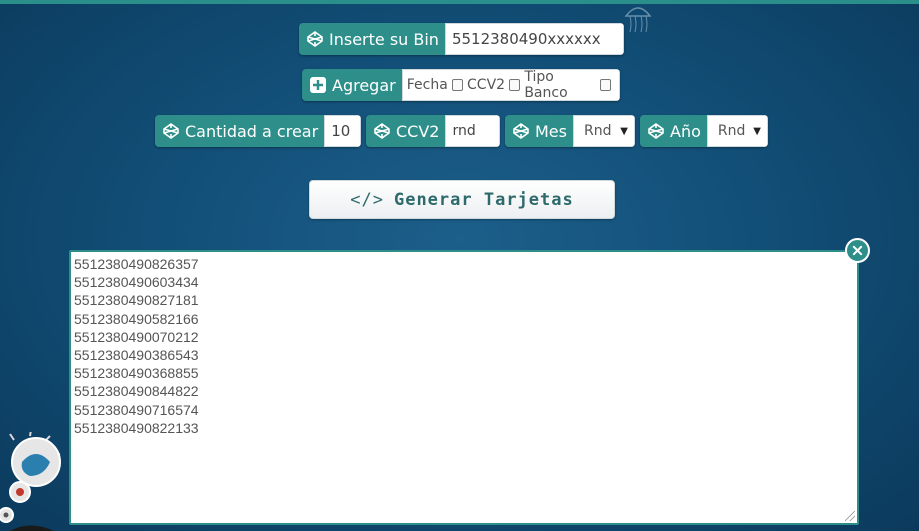 This screenshot has height=531, width=919. I want to click on anio-select: Rnd ▼, so click(737, 131).